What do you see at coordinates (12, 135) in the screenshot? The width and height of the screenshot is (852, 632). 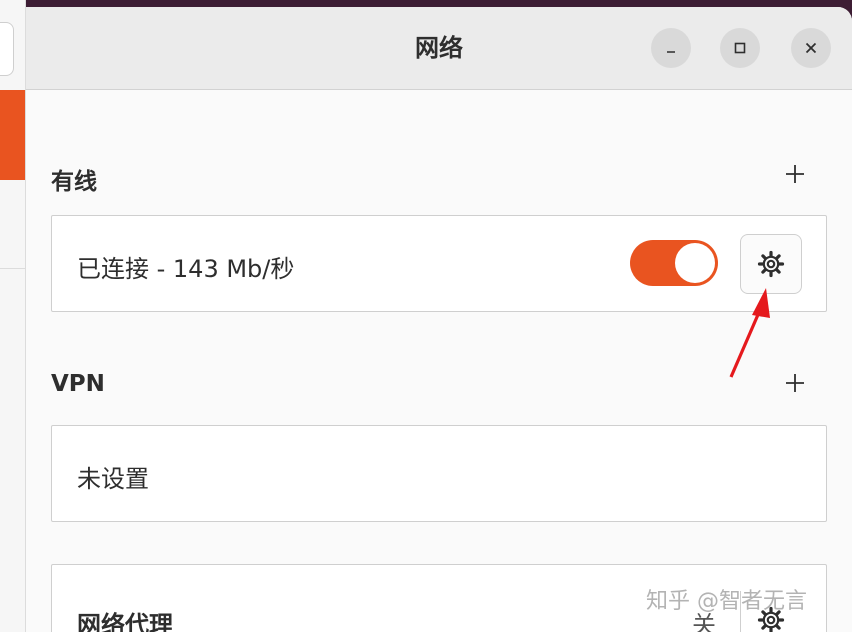 I see `sidebar-item-network` at bounding box center [12, 135].